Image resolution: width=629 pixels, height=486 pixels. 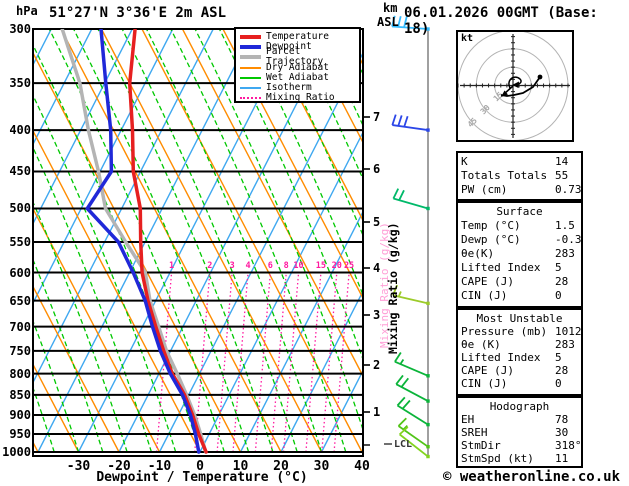 I want to click on mixing-ratio-value: 2, so click(x=209, y=266).